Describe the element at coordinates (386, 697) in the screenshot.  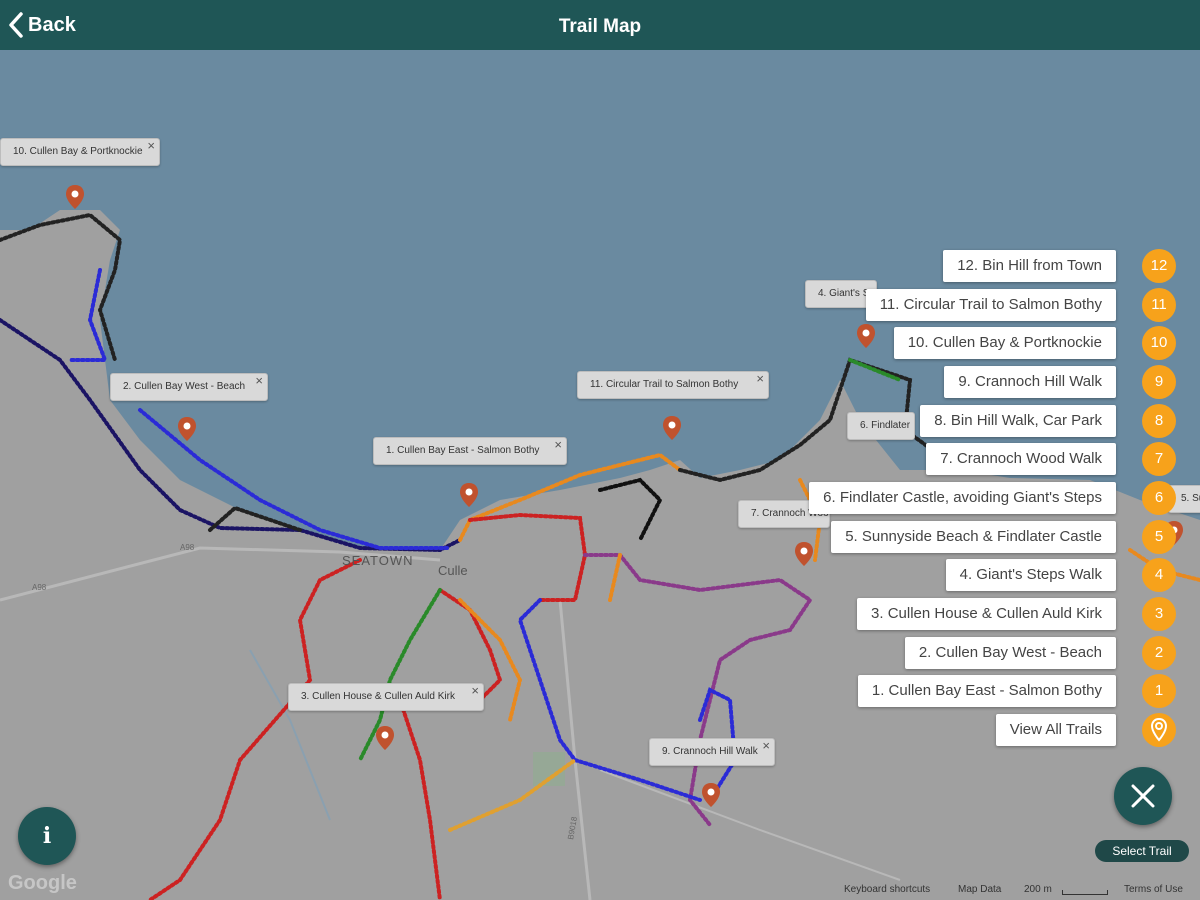
I see `map-callout: 3. Cullen House & Cullen Auld Kirk ×` at that location.